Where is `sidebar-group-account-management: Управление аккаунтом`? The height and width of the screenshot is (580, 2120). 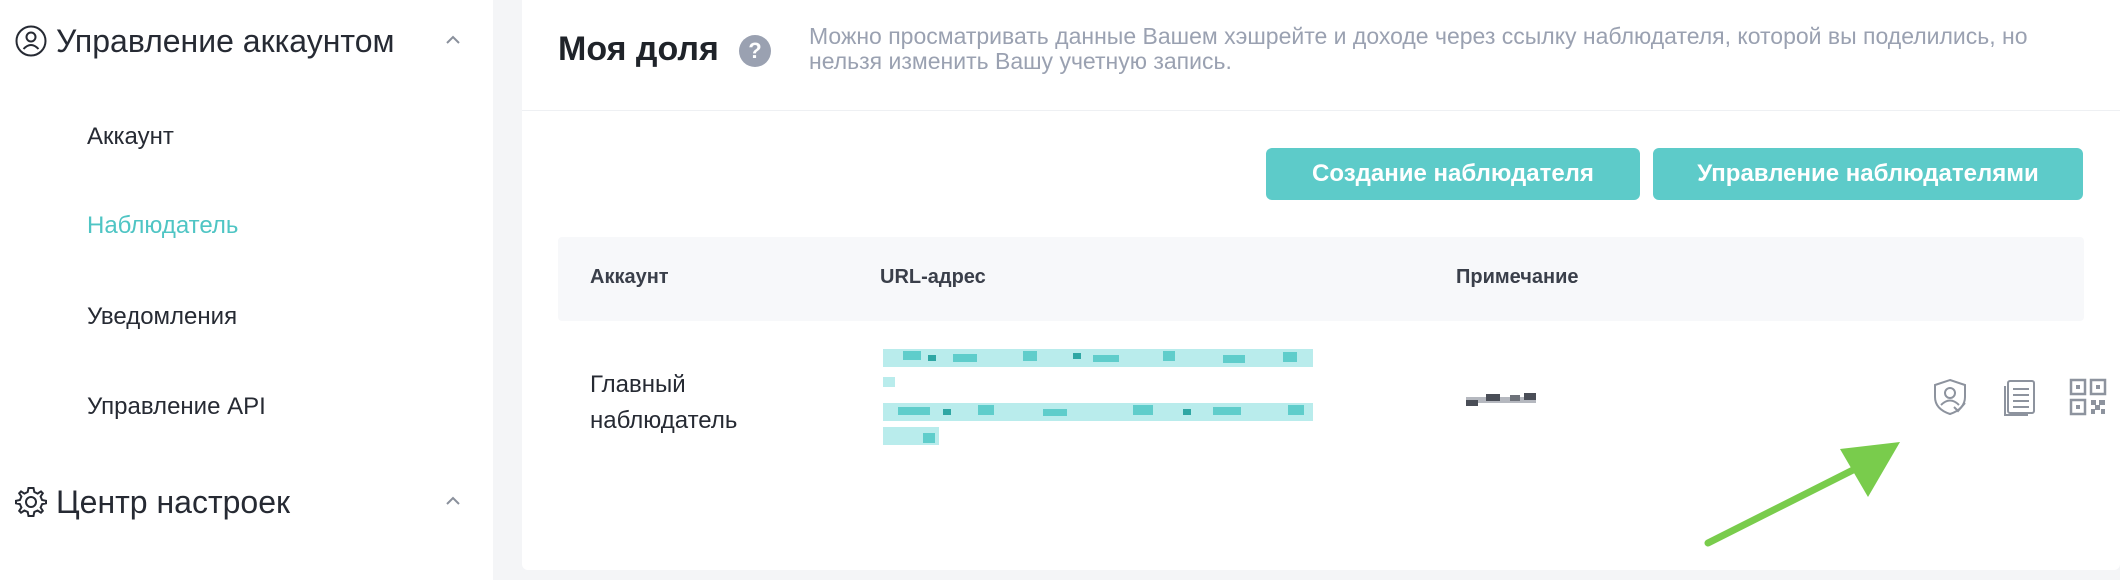 sidebar-group-account-management: Управление аккаунтом is located at coordinates (239, 41).